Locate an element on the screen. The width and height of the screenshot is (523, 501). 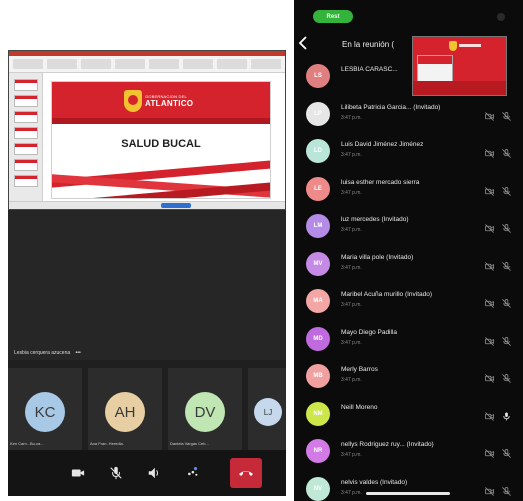
participant-name: Maria villa pole (Invitado) is located at coordinates (377, 257).